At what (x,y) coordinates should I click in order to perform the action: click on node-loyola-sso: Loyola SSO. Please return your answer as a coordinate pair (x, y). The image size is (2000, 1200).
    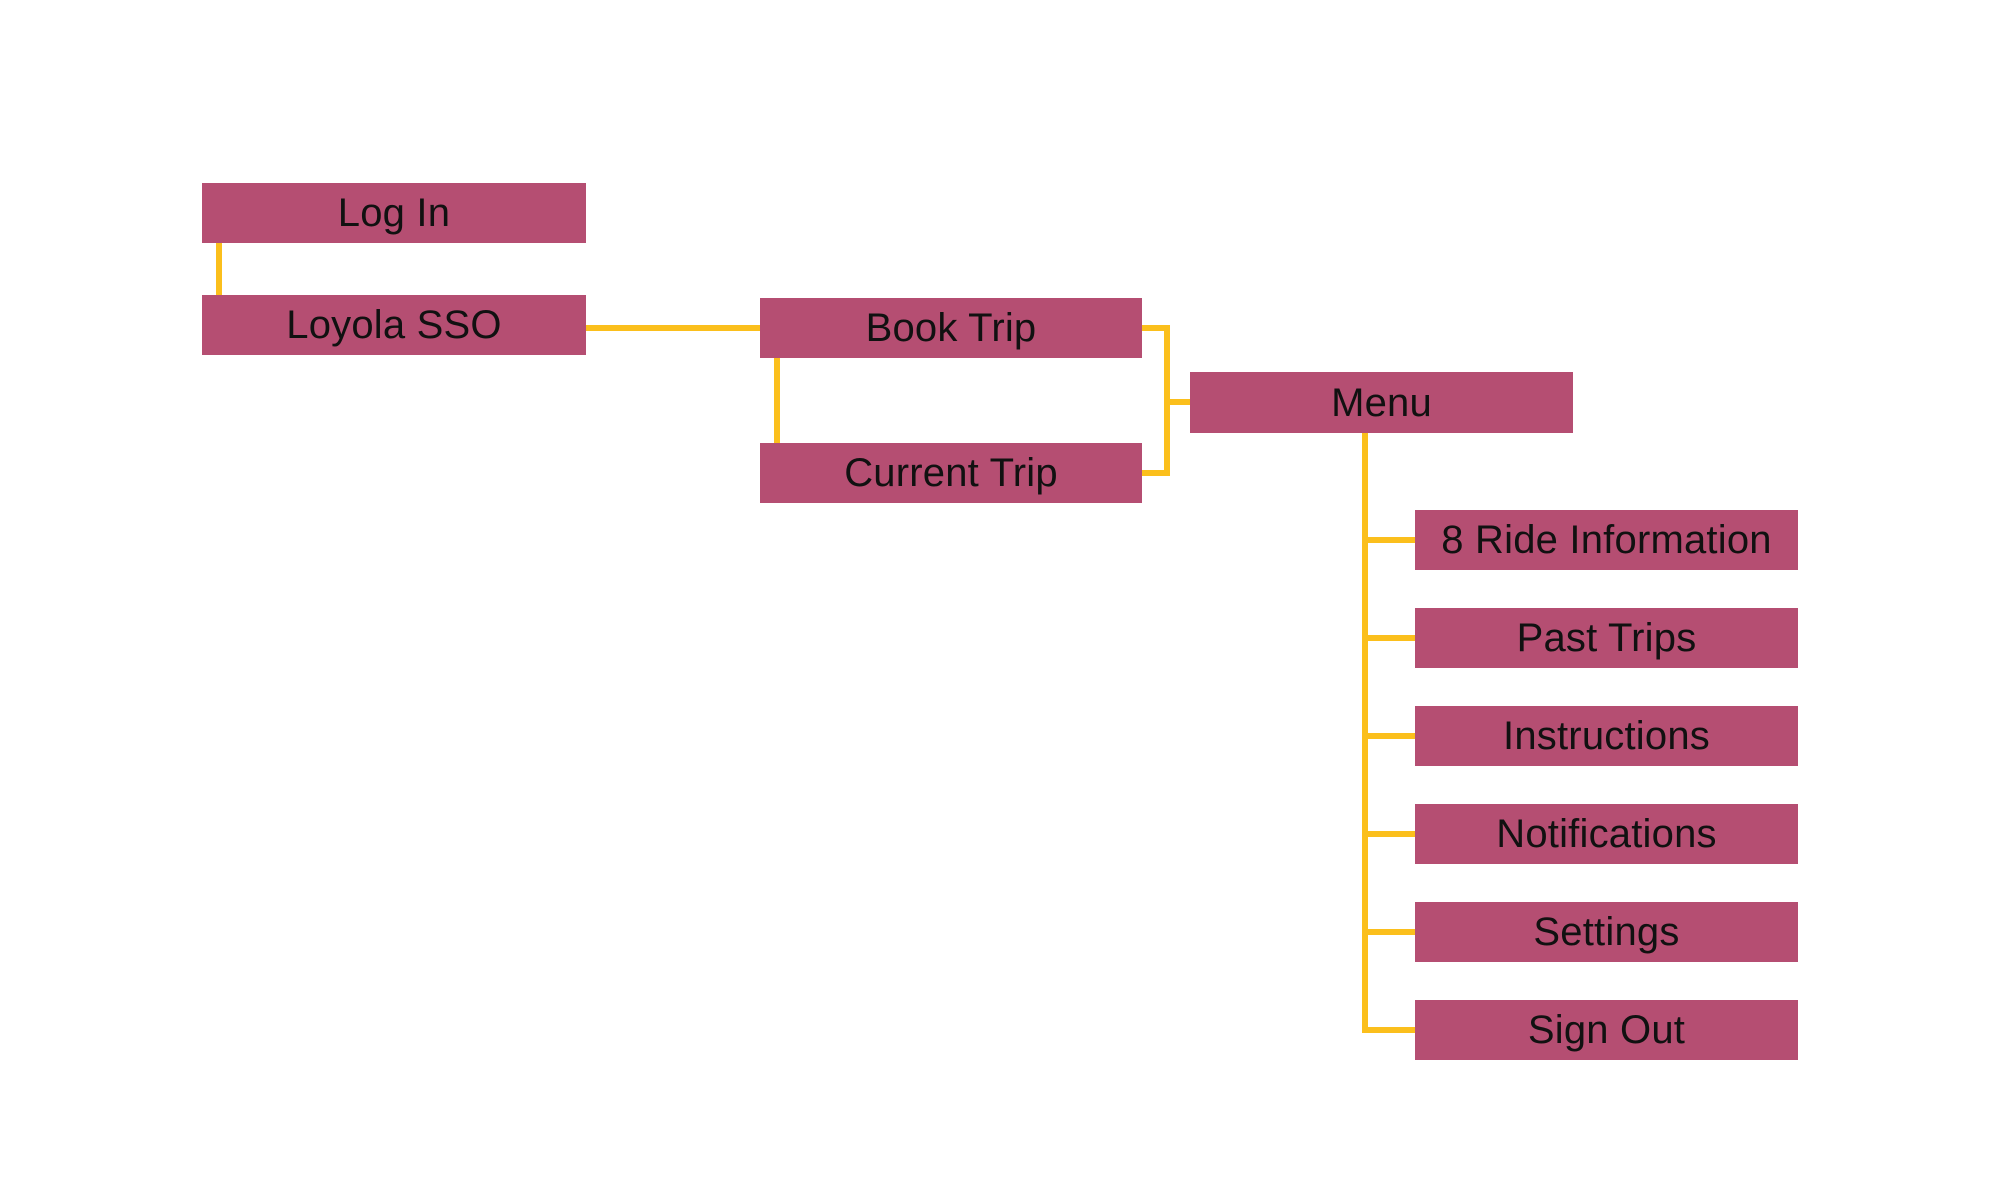
    Looking at the image, I should click on (394, 325).